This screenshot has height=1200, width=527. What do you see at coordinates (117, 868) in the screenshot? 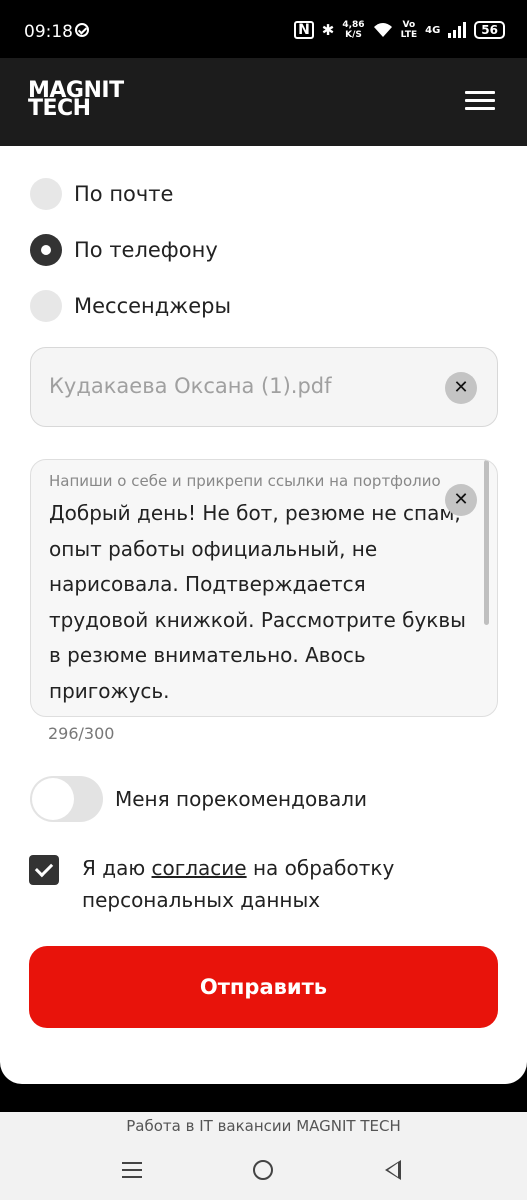
I see `consent-prefix: Я даю` at bounding box center [117, 868].